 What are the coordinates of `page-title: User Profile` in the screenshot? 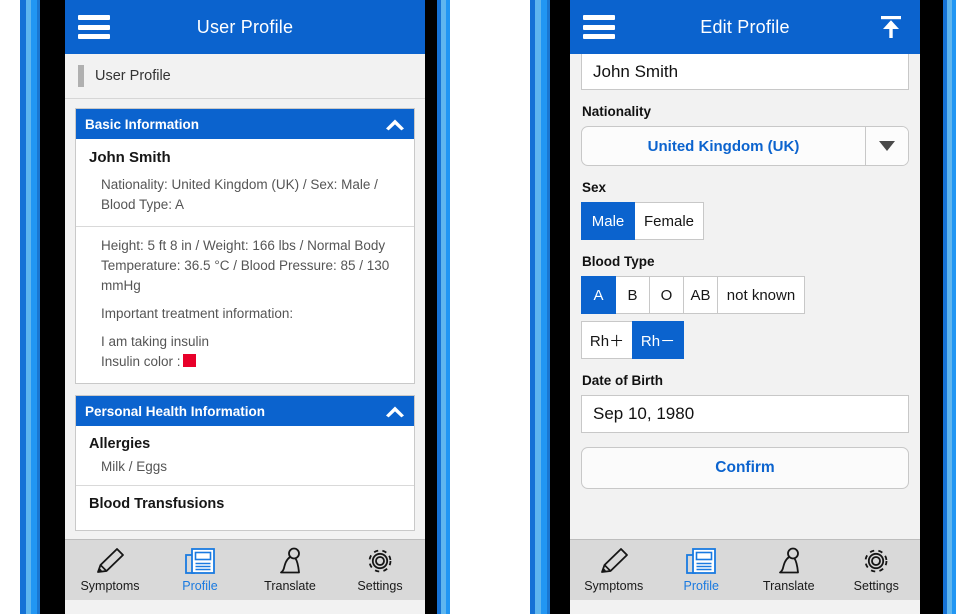 It's located at (245, 26).